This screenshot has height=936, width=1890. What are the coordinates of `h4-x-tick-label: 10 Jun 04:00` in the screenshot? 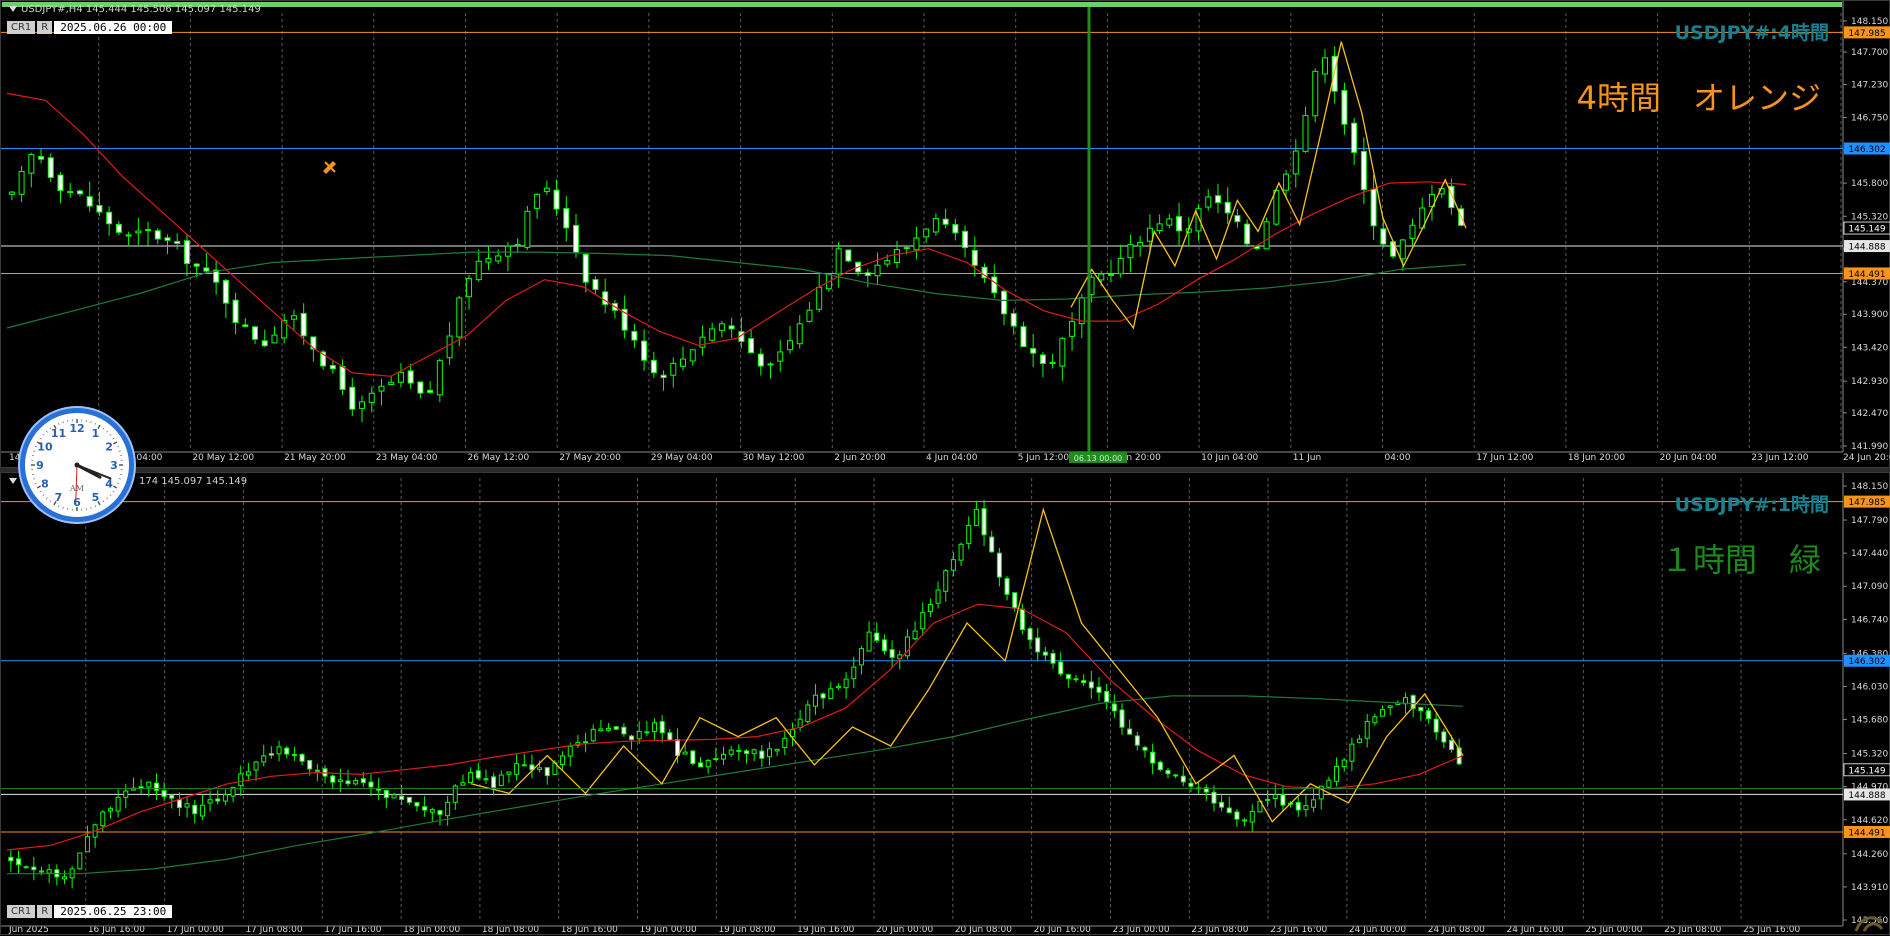 It's located at (1229, 458).